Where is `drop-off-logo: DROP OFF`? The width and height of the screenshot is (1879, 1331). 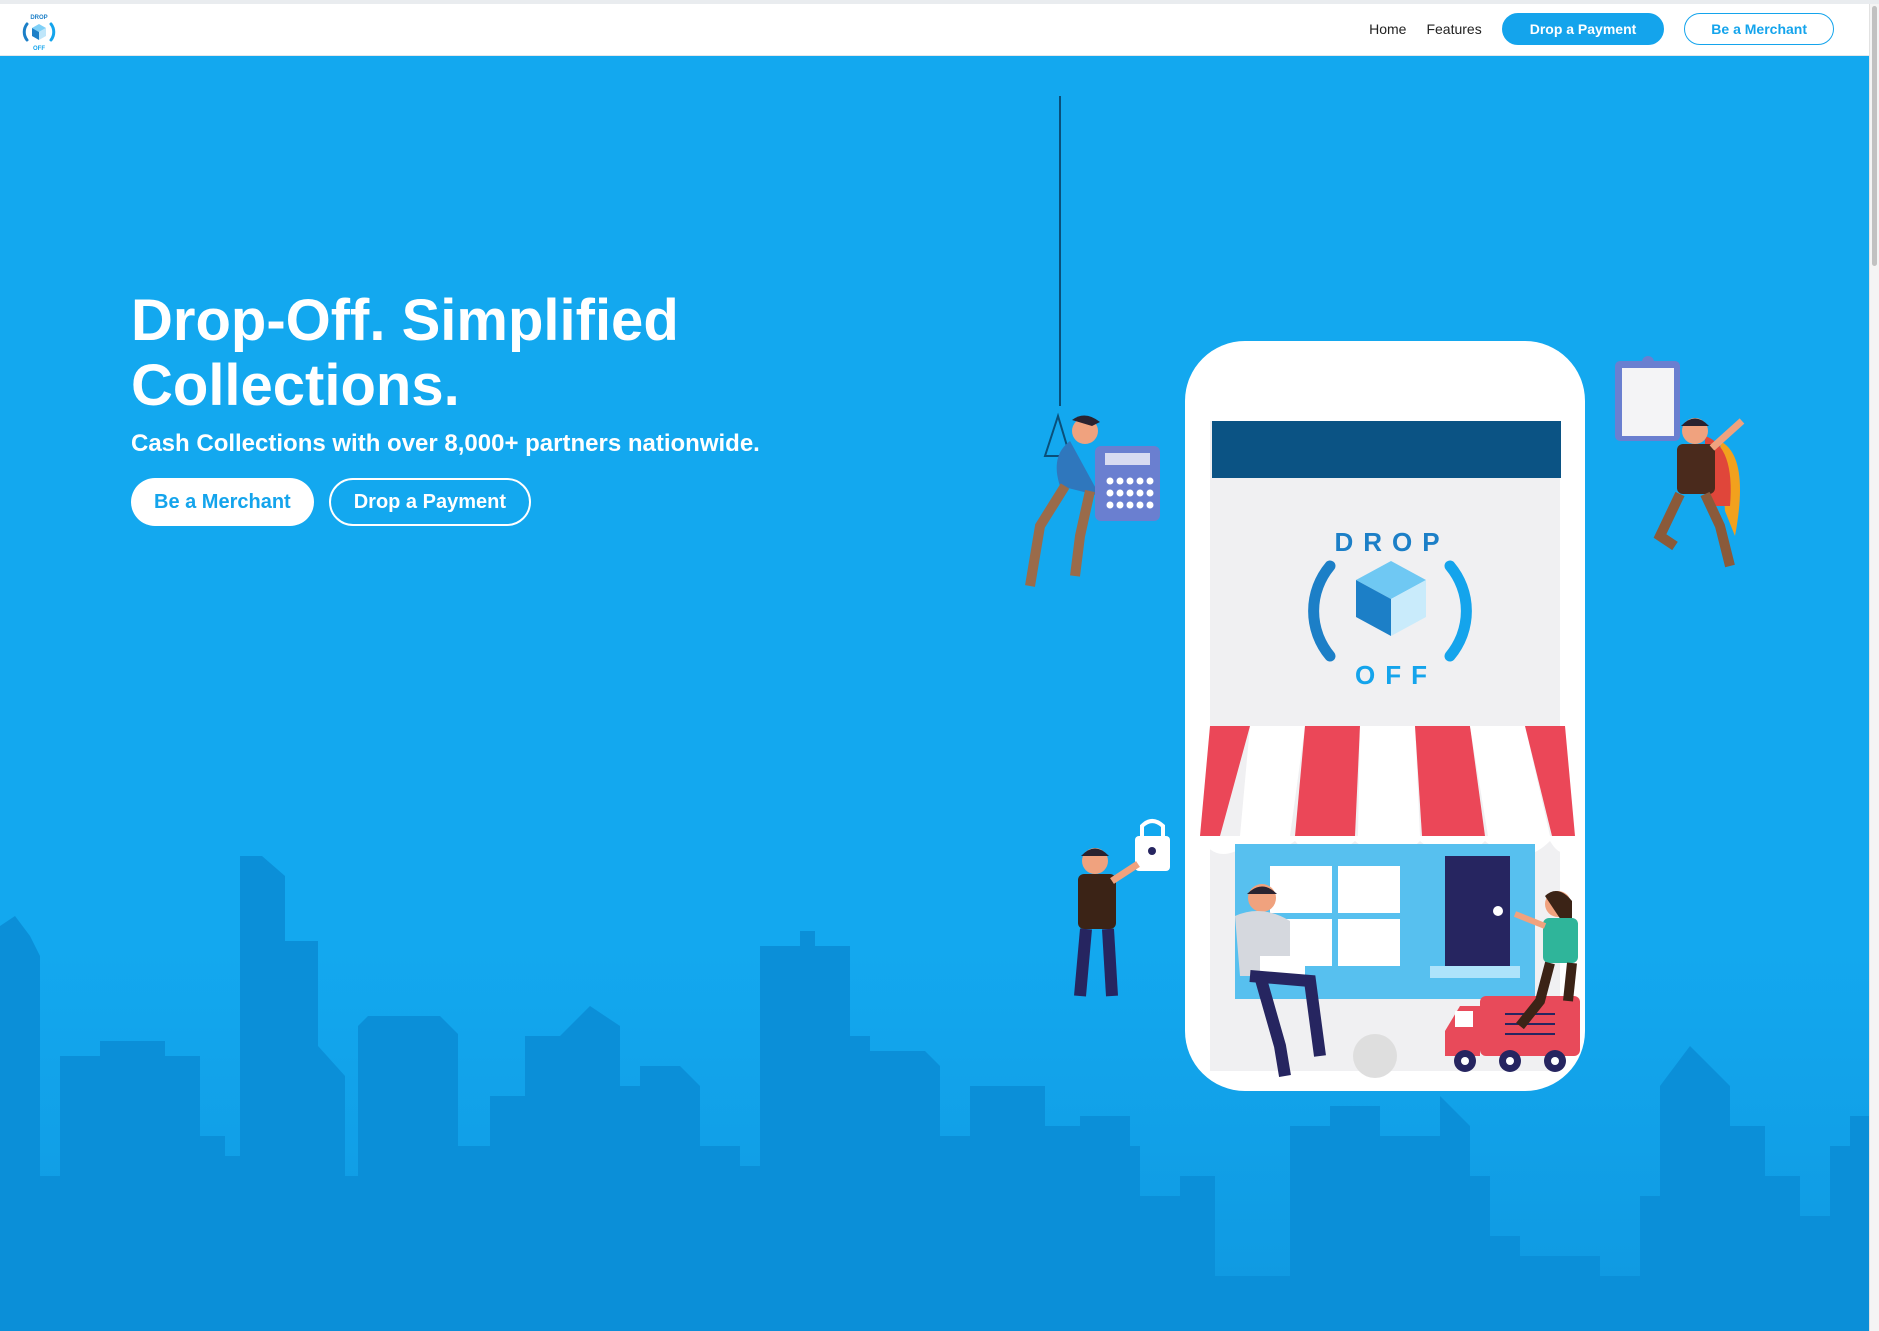 drop-off-logo: DROP OFF is located at coordinates (39, 31).